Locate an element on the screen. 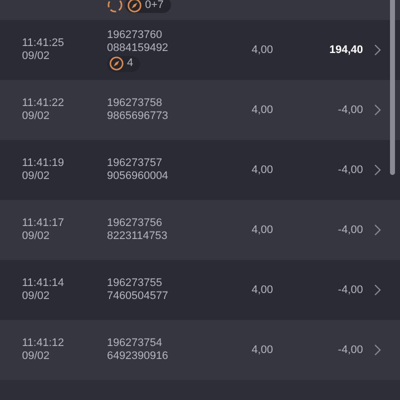 The width and height of the screenshot is (400, 400). ticket-code: 6492390916 is located at coordinates (138, 356).